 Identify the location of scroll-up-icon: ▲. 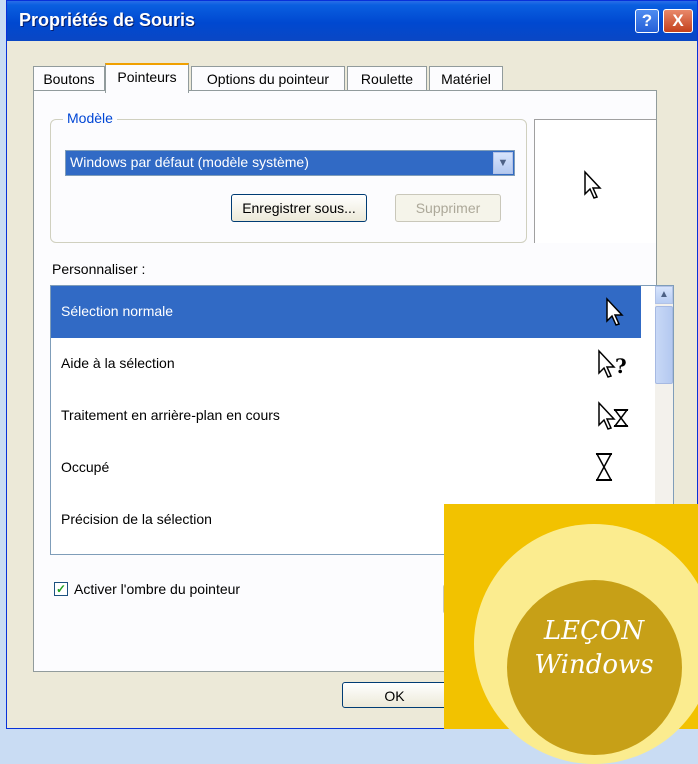
(664, 295).